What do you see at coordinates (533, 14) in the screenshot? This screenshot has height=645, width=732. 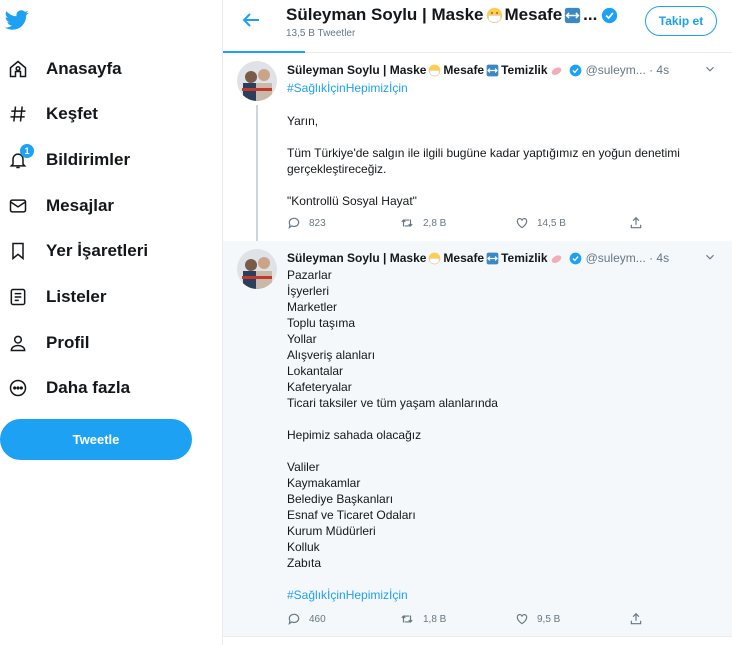 I see `header-name-part2: Mesafe` at bounding box center [533, 14].